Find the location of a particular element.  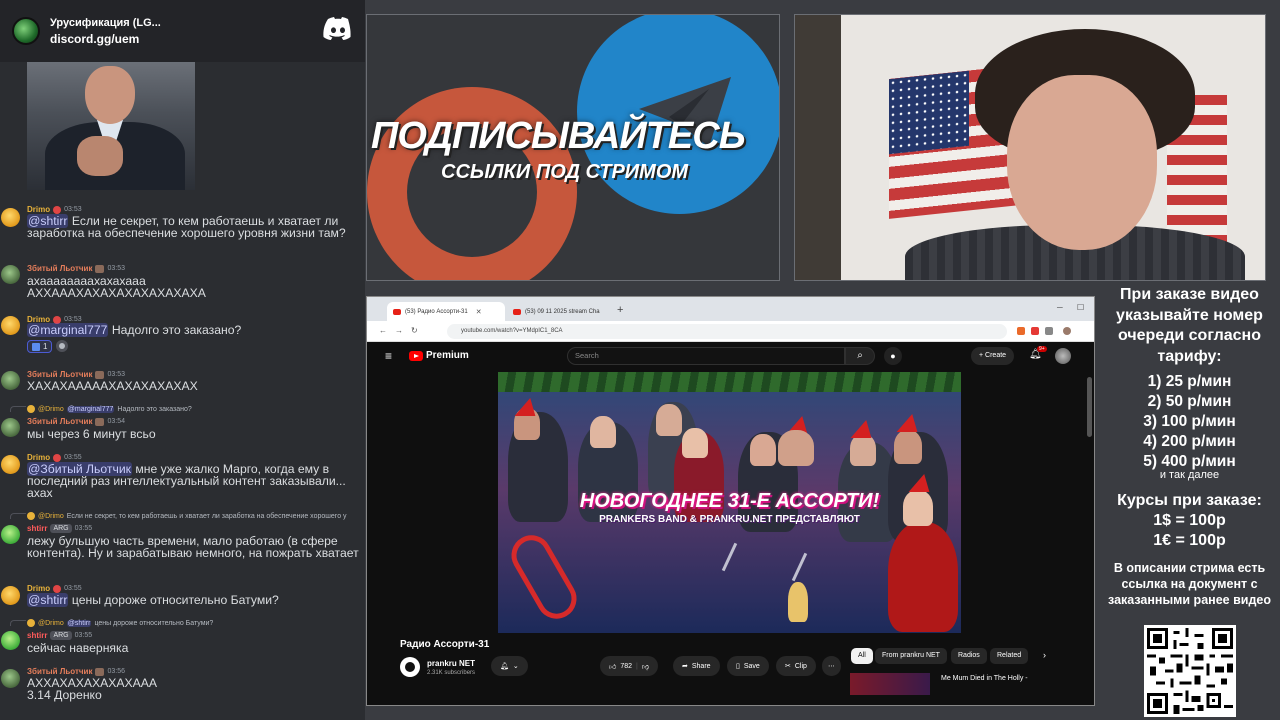

rates-heading: Курсы при заказе: is located at coordinates (1189, 500).